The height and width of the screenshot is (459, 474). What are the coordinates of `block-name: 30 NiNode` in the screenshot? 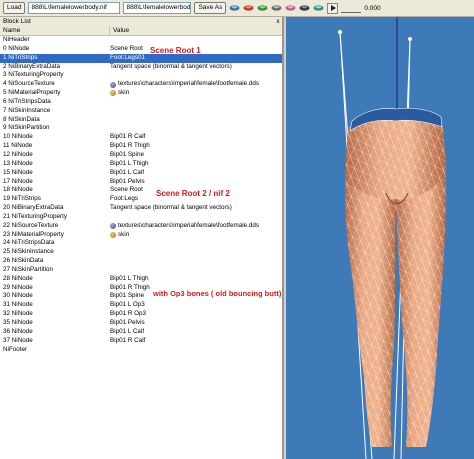 It's located at (18, 296).